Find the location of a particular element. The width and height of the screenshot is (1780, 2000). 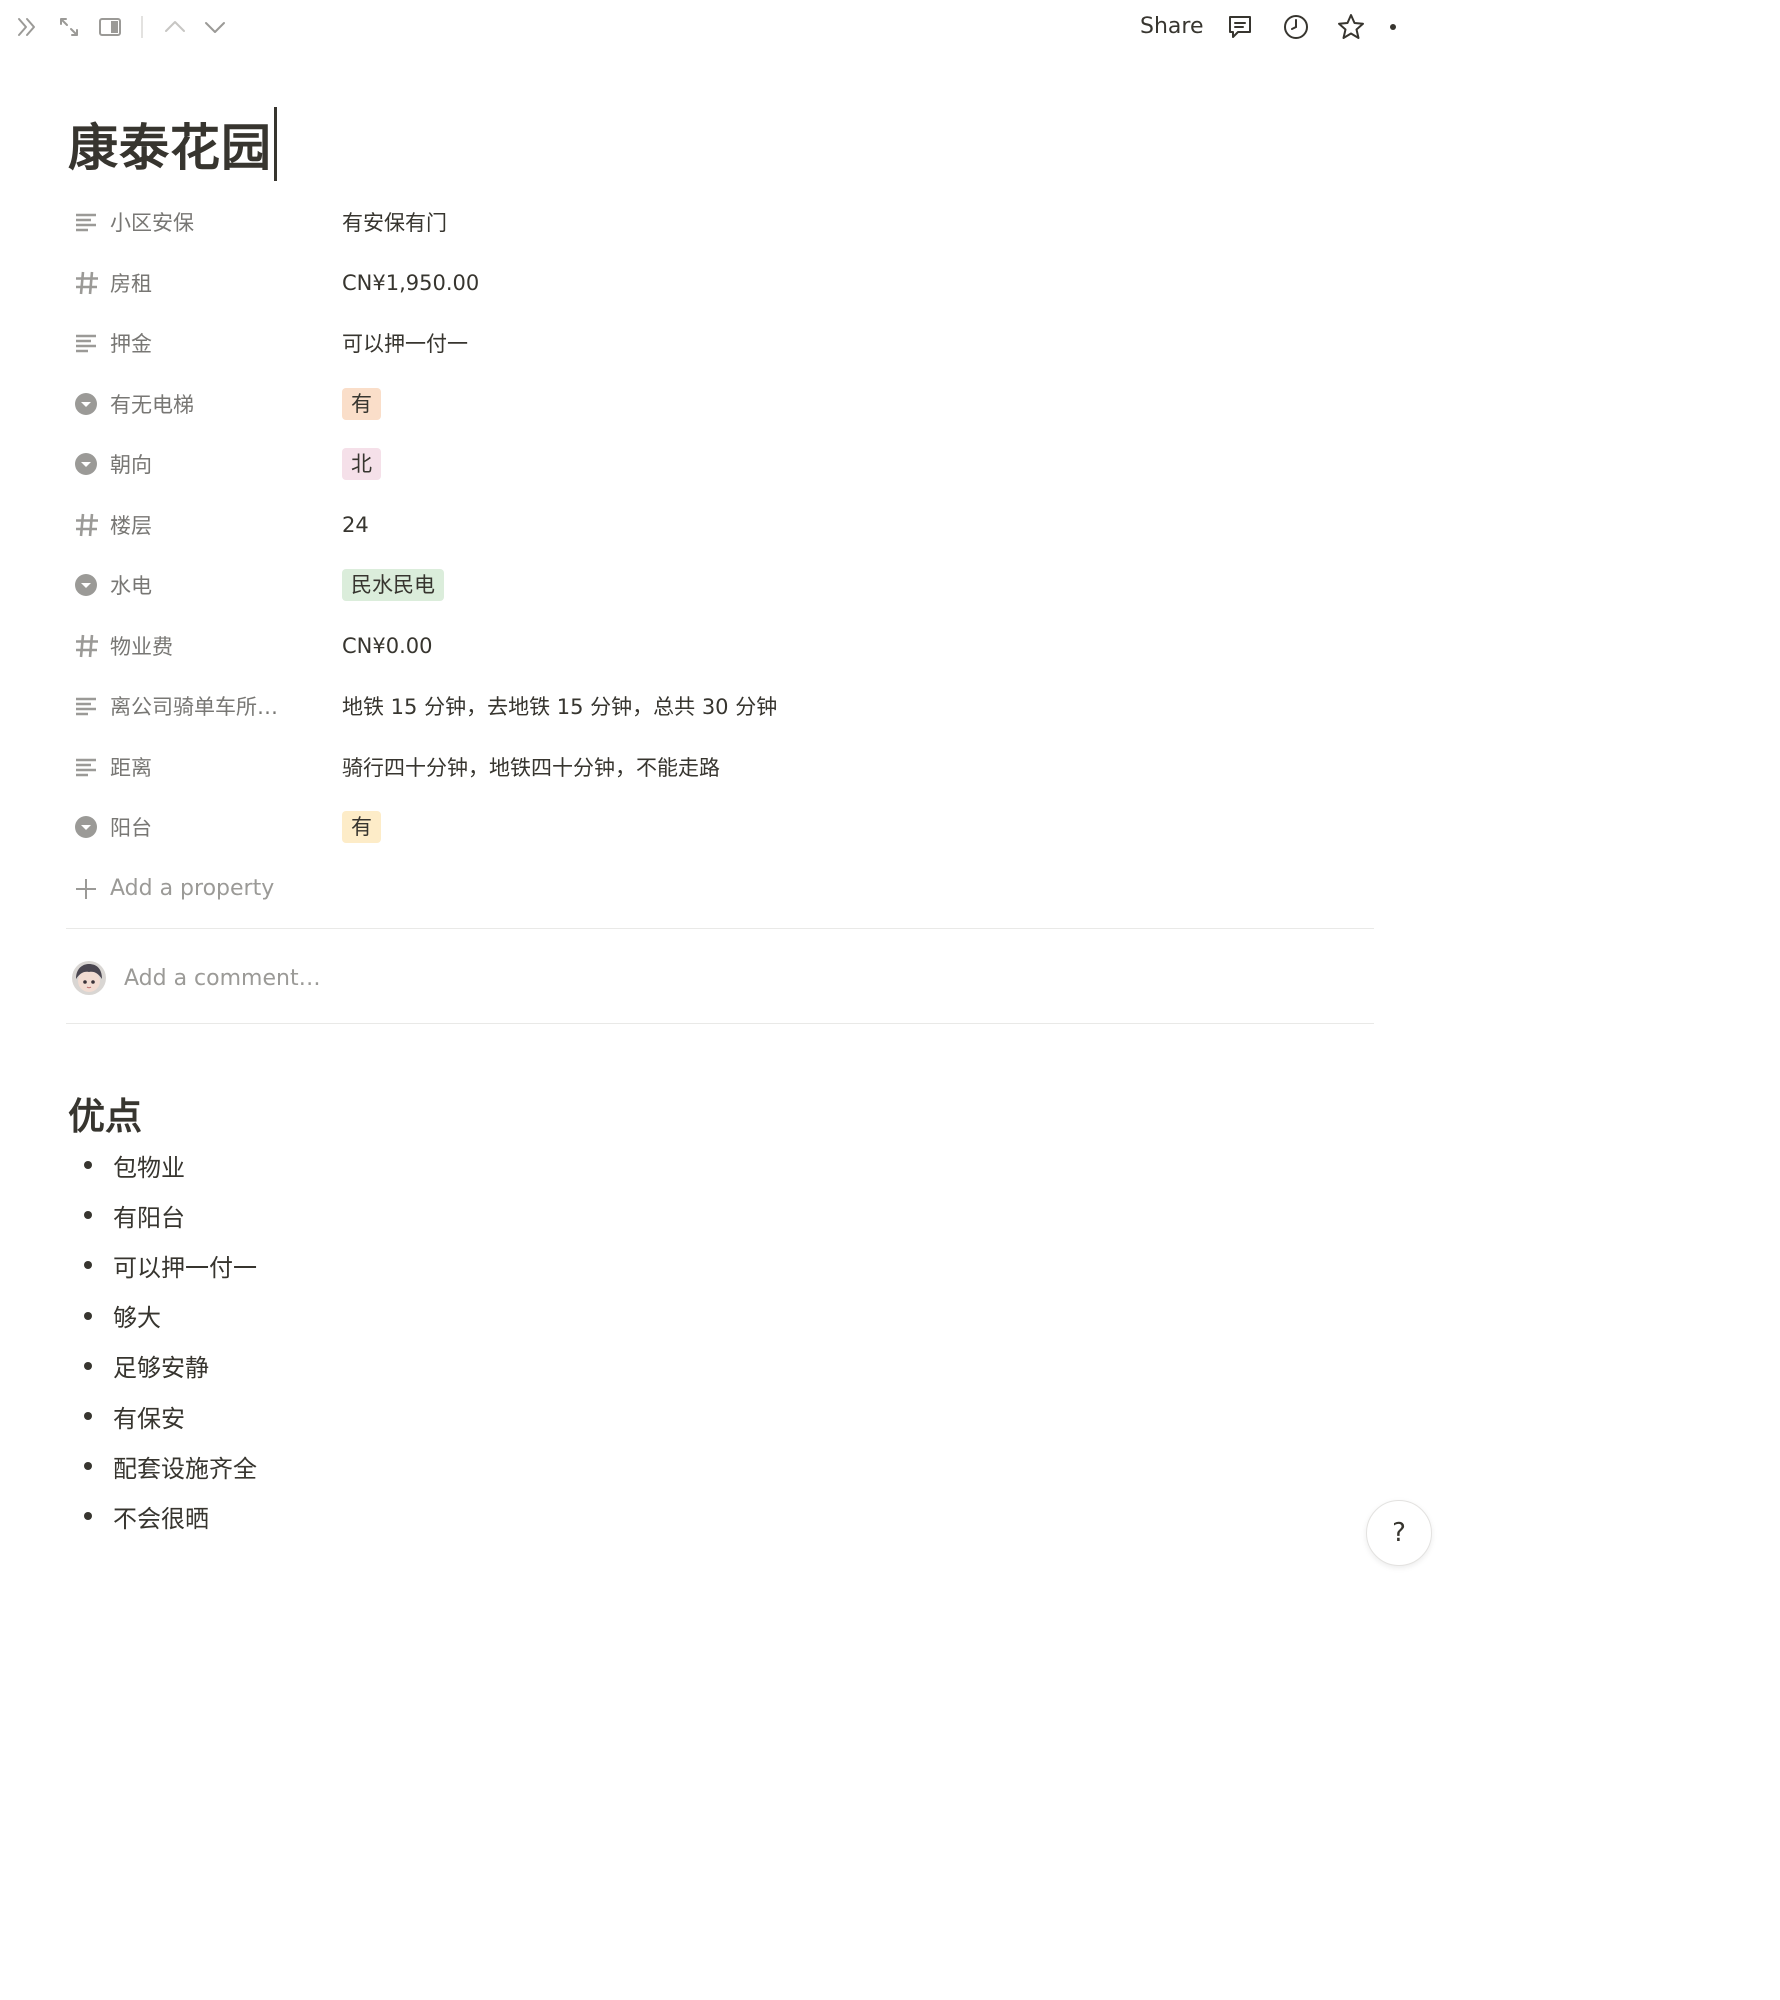

property-name: 阳台 is located at coordinates (226, 827).